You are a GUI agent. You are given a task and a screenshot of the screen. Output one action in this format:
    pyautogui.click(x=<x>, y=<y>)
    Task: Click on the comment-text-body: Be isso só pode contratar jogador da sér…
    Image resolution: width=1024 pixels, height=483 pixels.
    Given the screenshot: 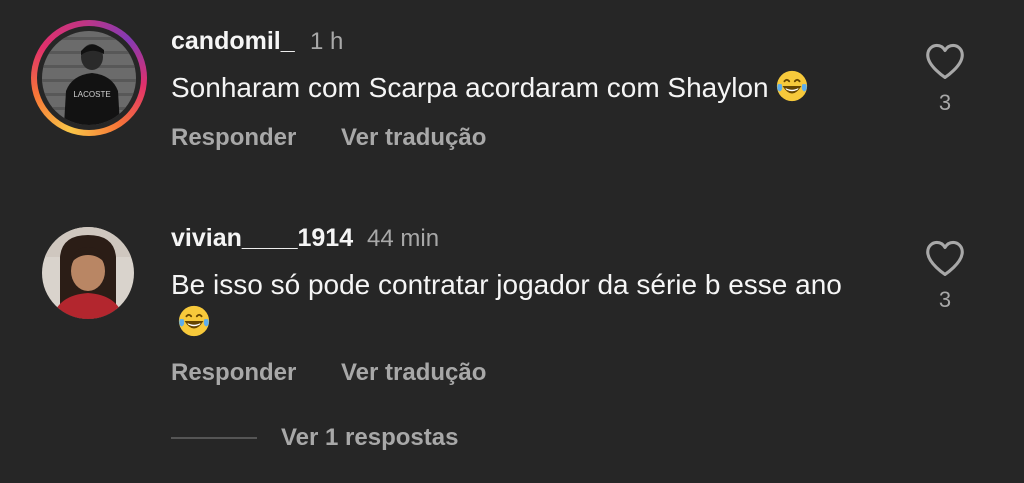 What is the action you would take?
    pyautogui.click(x=506, y=284)
    